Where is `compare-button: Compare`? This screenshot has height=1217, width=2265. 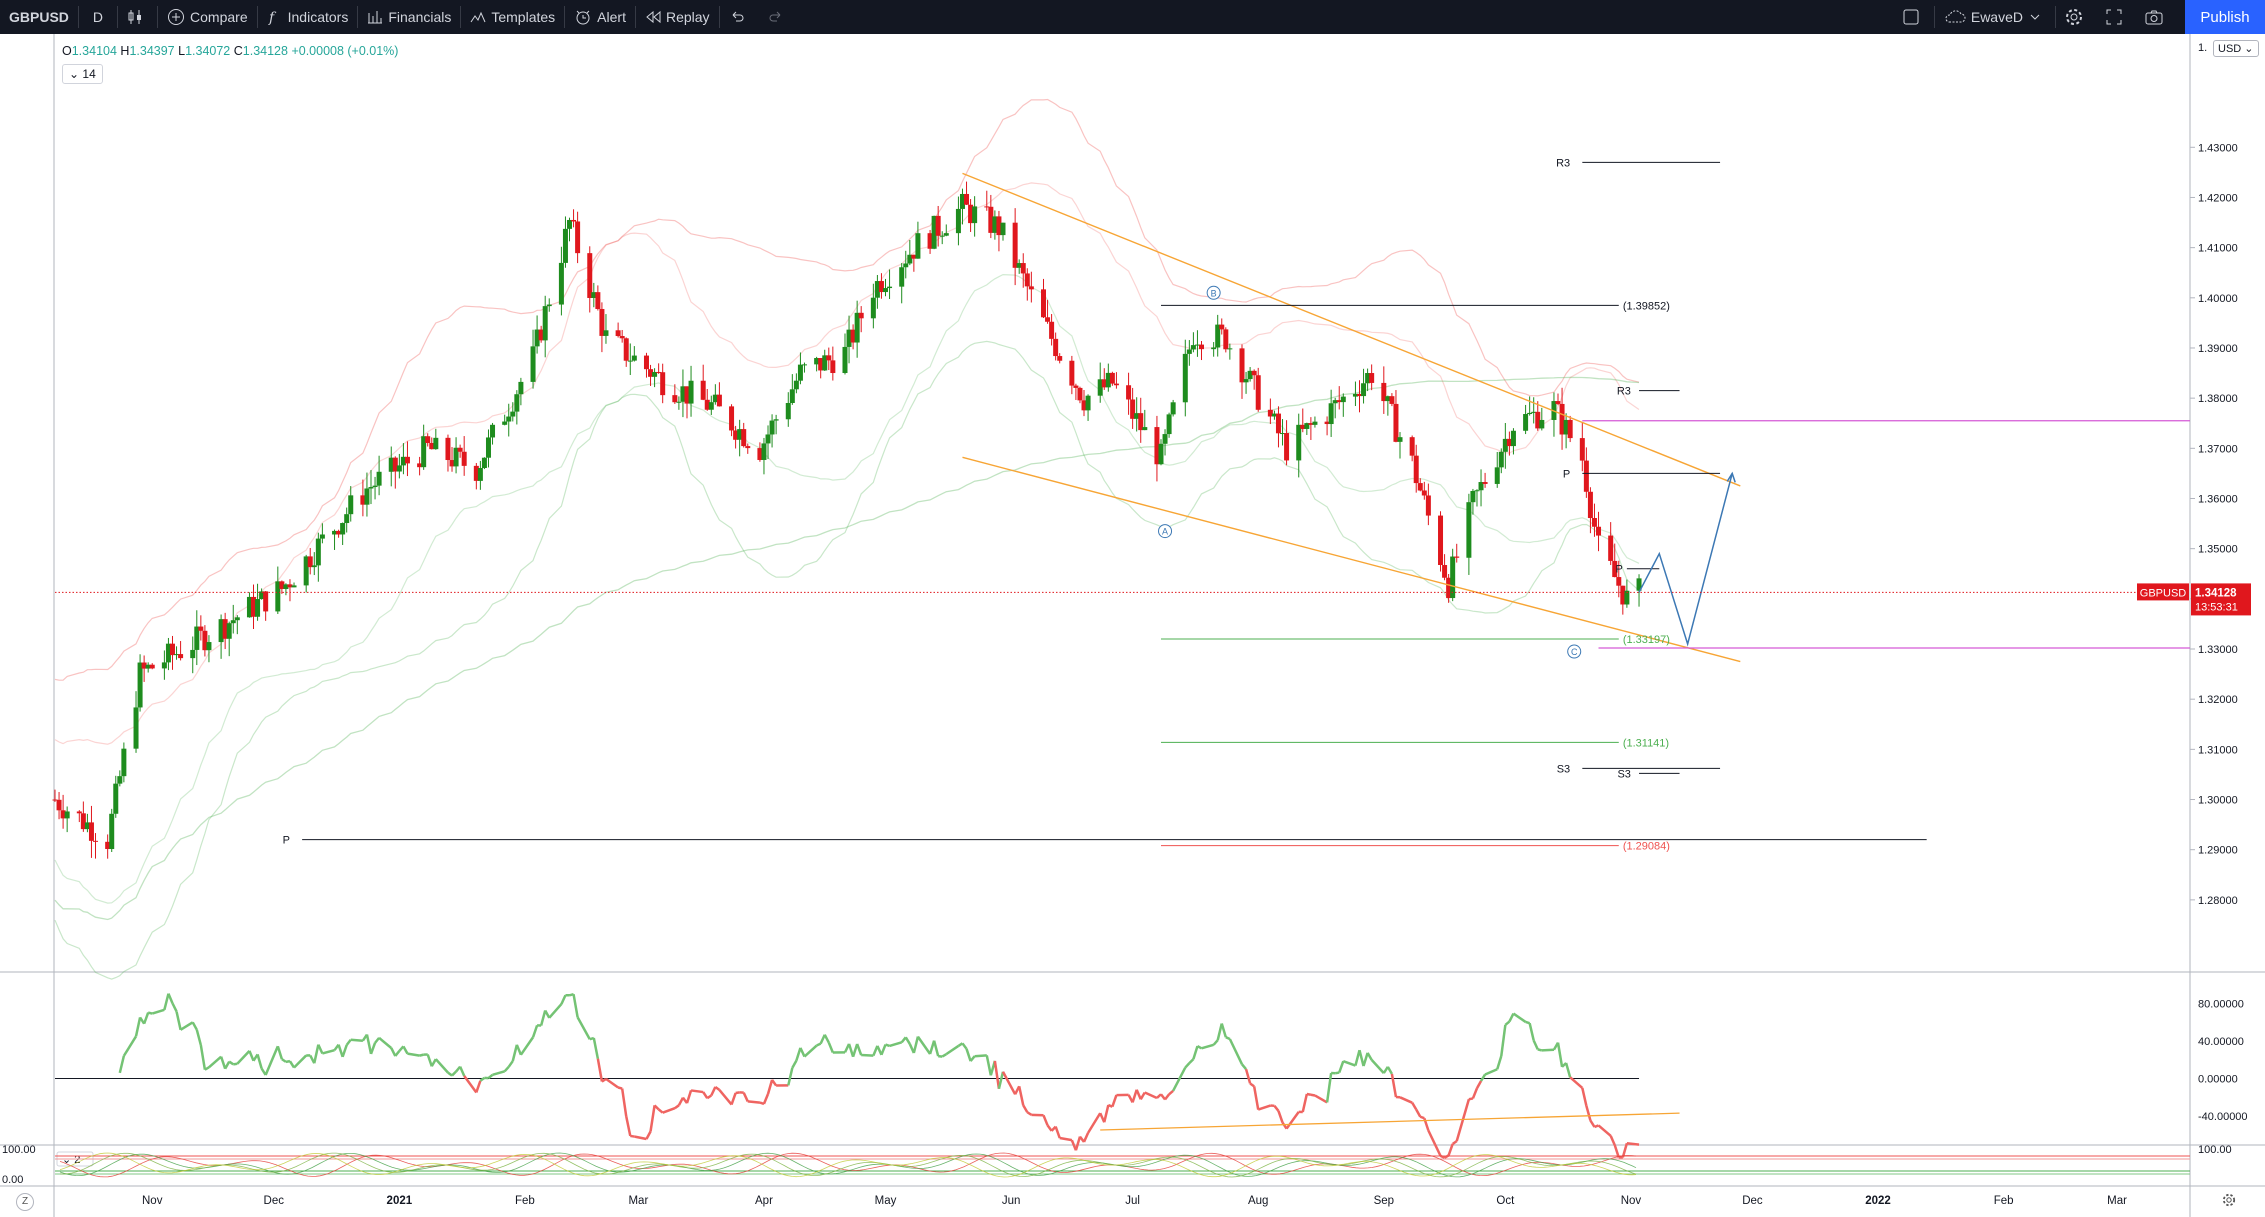
compare-button: Compare is located at coordinates (207, 17).